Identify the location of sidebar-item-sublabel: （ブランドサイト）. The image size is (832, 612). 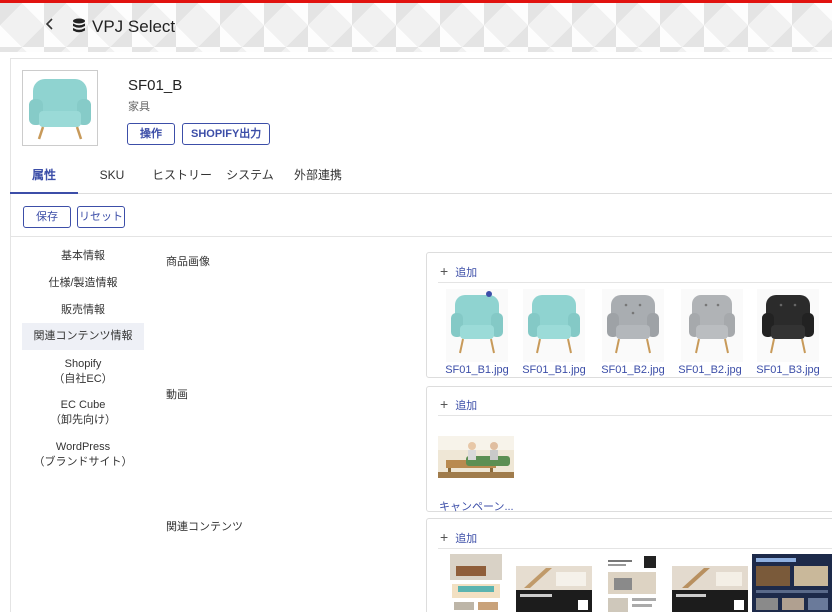
(83, 462).